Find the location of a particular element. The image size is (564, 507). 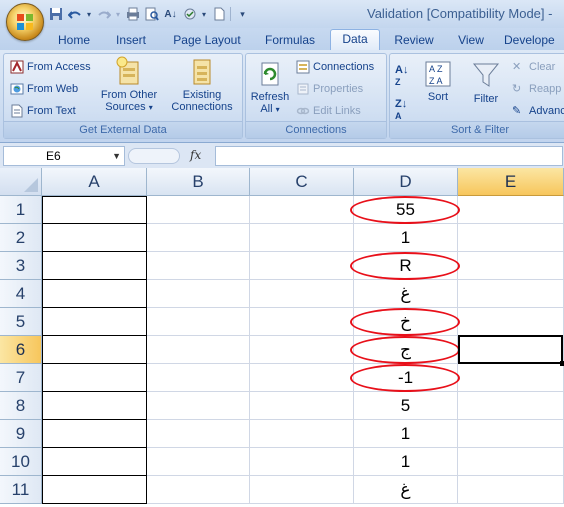

cell-b3 is located at coordinates (198, 266).